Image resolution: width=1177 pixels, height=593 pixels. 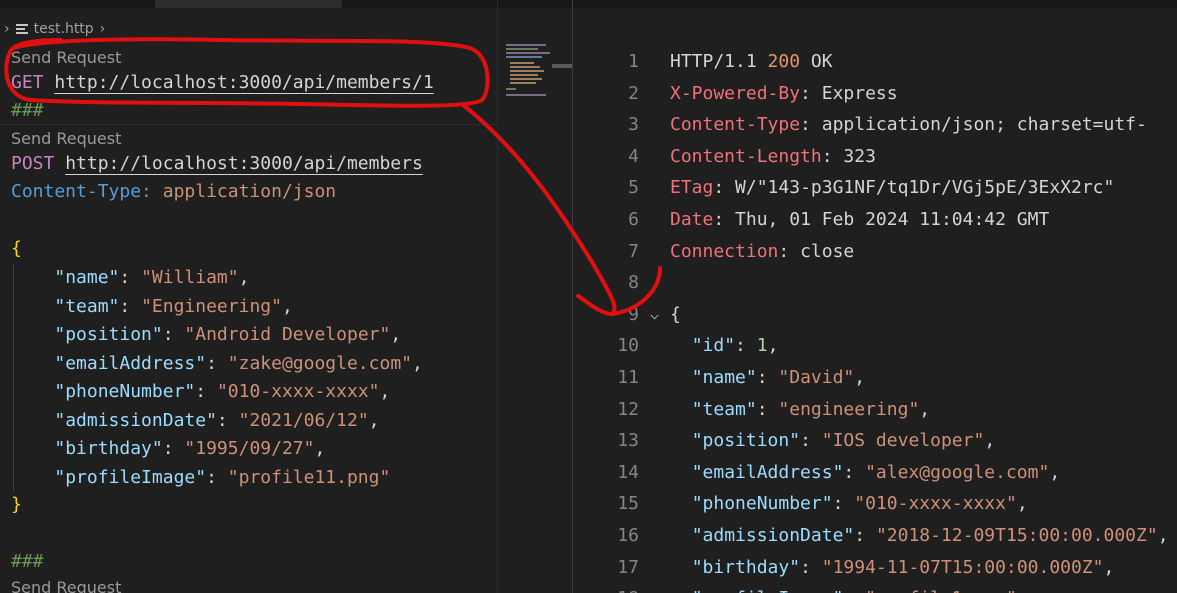 I want to click on json-value: "010-xxxx-xxxx", so click(x=298, y=391).